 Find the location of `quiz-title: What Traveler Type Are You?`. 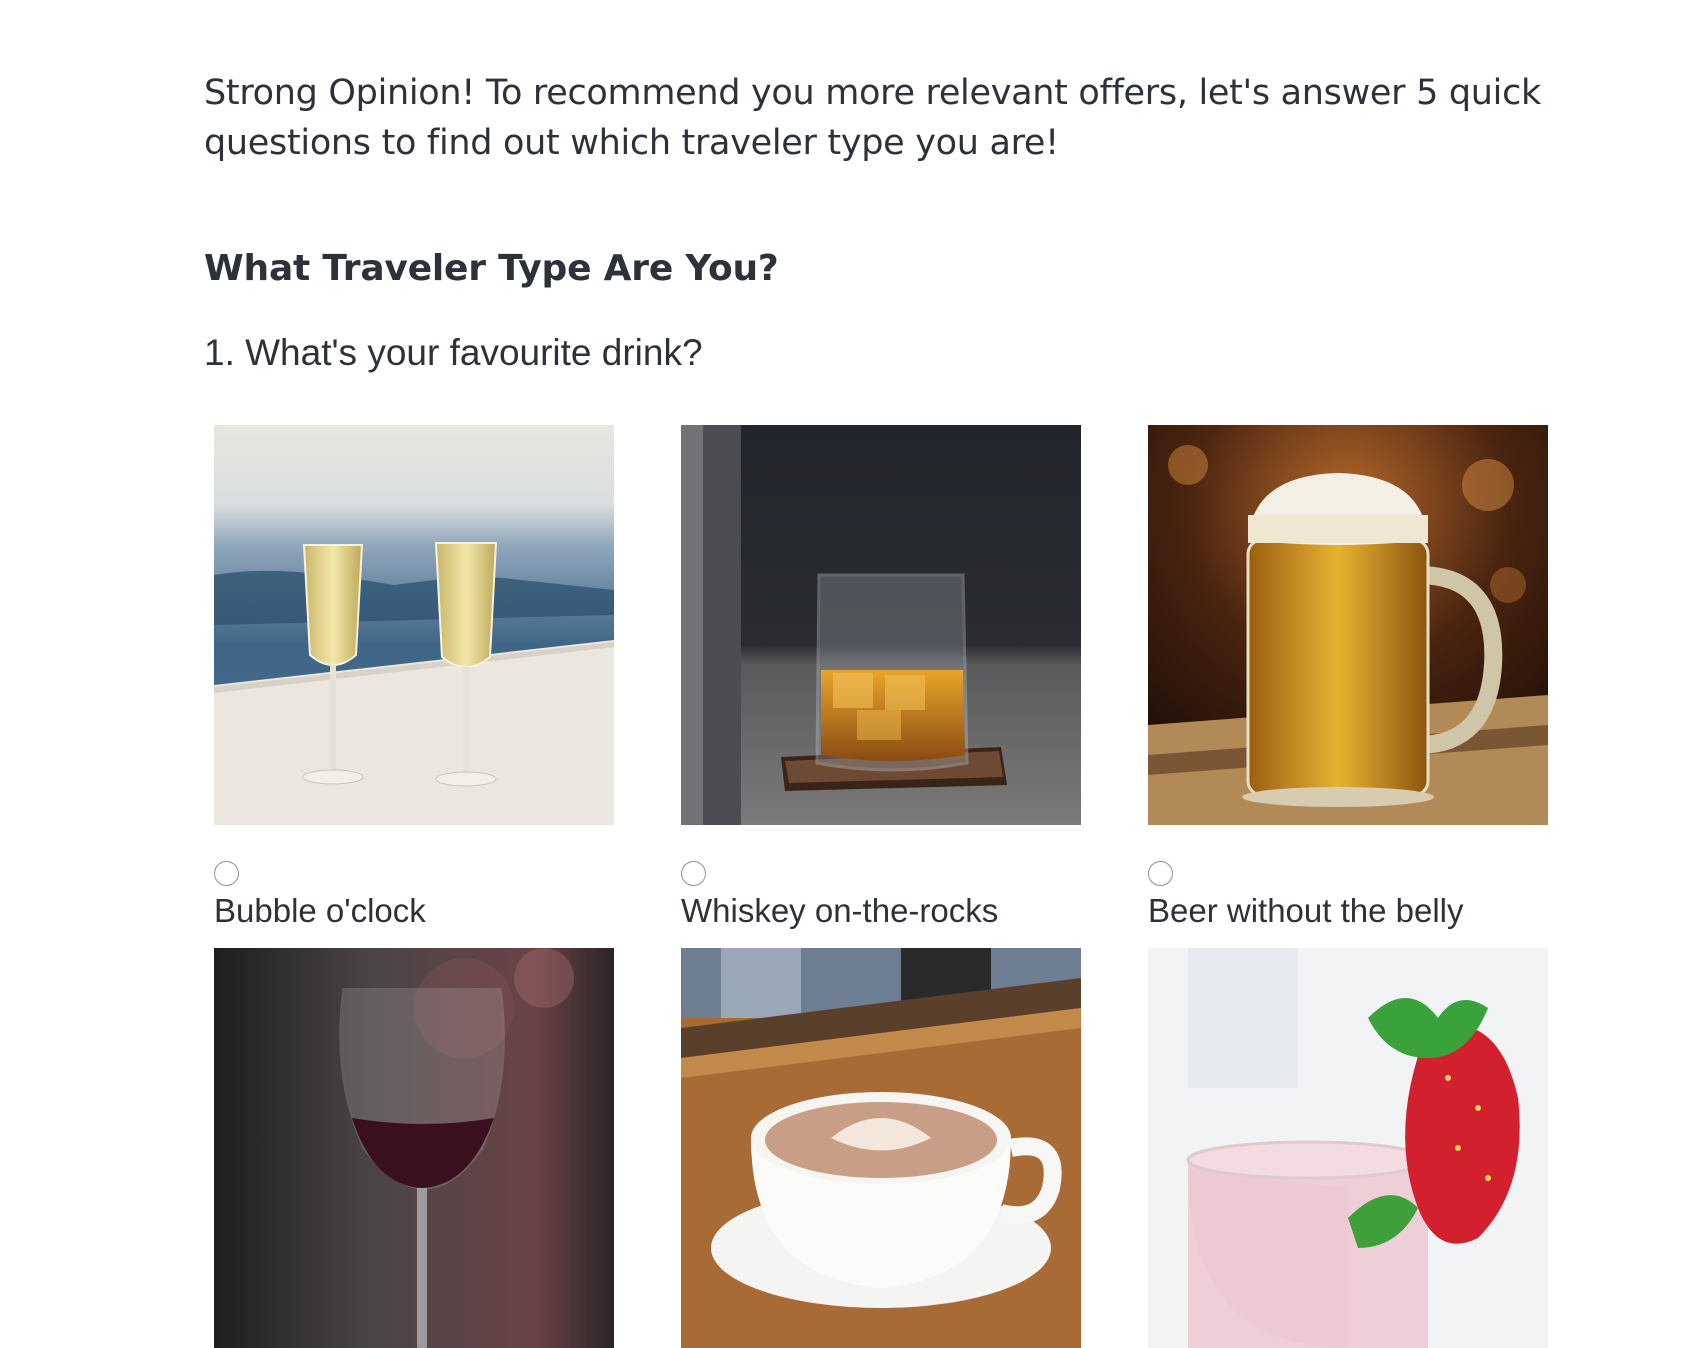

quiz-title: What Traveler Type Are You? is located at coordinates (491, 268).